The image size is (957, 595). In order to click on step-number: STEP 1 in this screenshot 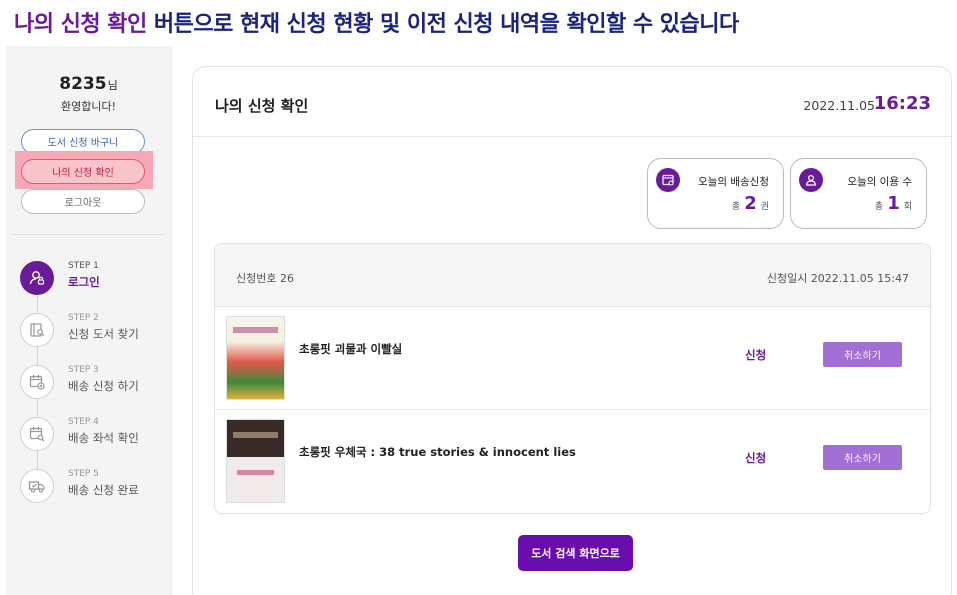, I will do `click(83, 266)`.